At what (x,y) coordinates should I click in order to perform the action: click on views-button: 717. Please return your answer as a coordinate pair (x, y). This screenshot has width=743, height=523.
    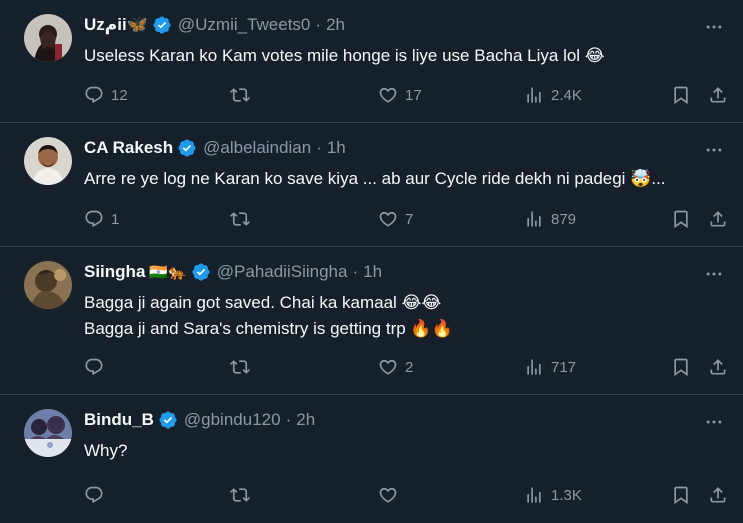
    Looking at the image, I should click on (550, 367).